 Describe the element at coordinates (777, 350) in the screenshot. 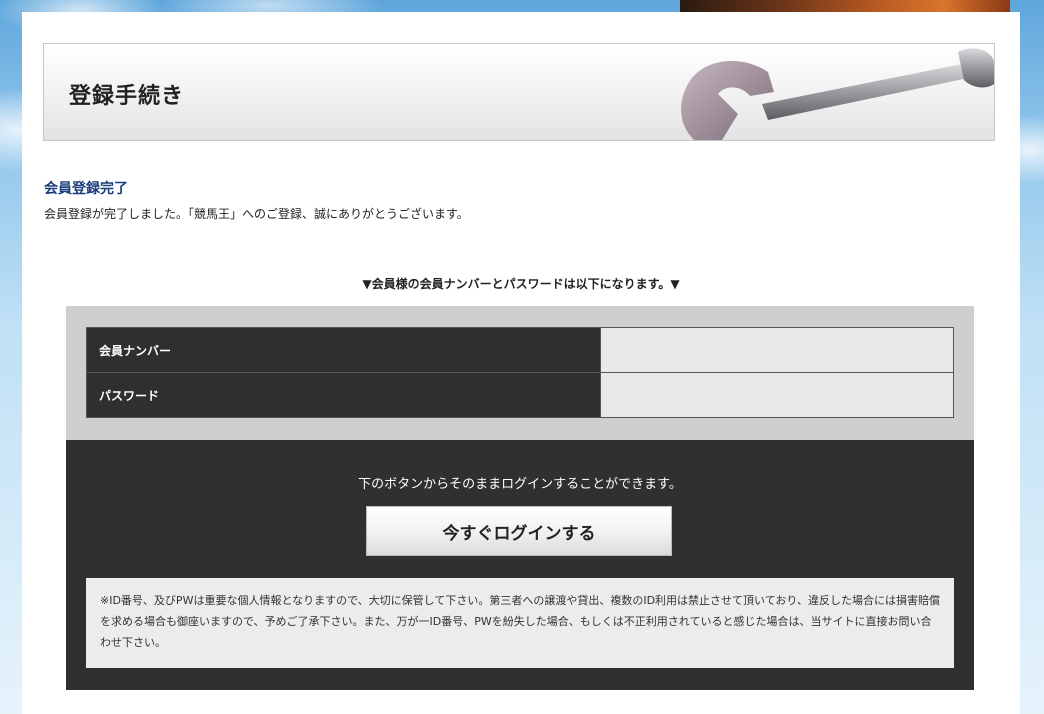

I see `member-number-value` at that location.